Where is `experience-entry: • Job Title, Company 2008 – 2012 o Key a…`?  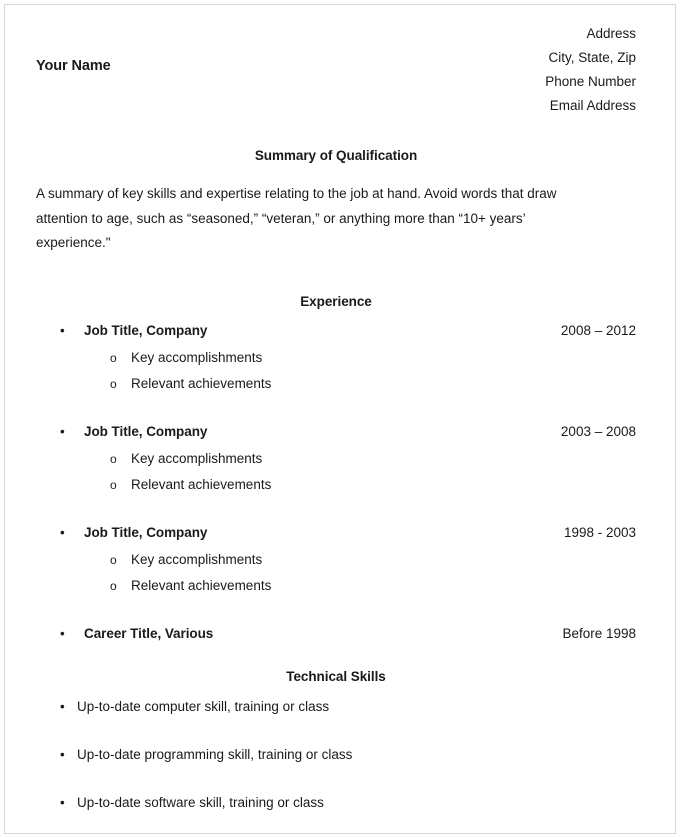
experience-entry: • Job Title, Company 2008 – 2012 o Key a… is located at coordinates (336, 358).